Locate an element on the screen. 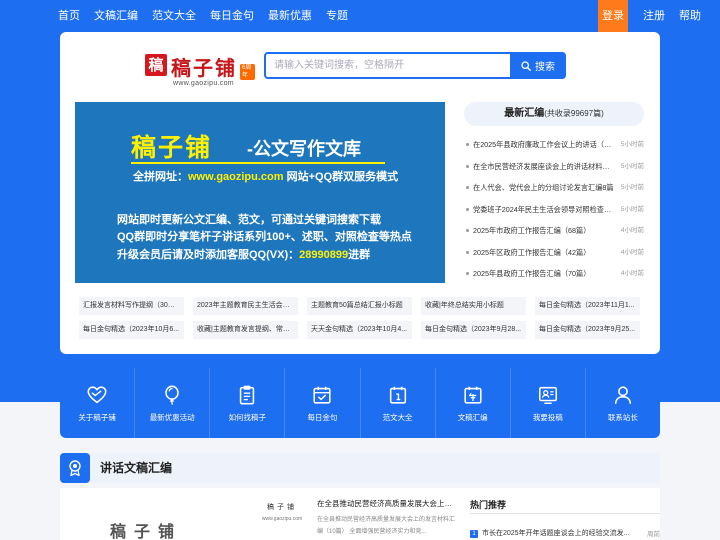 This screenshot has height=540, width=720. logo-text: 稿子铺 is located at coordinates (204, 68).